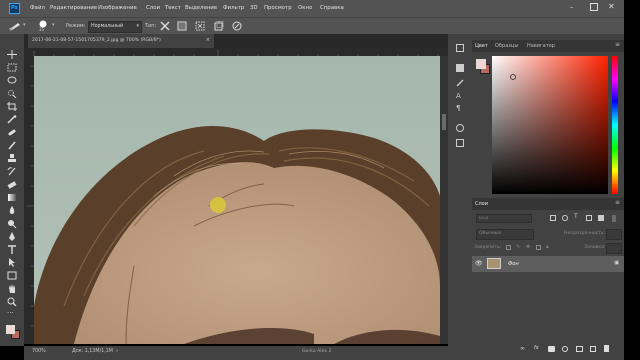  What do you see at coordinates (12, 145) in the screenshot?
I see `brush-tool-icon` at bounding box center [12, 145].